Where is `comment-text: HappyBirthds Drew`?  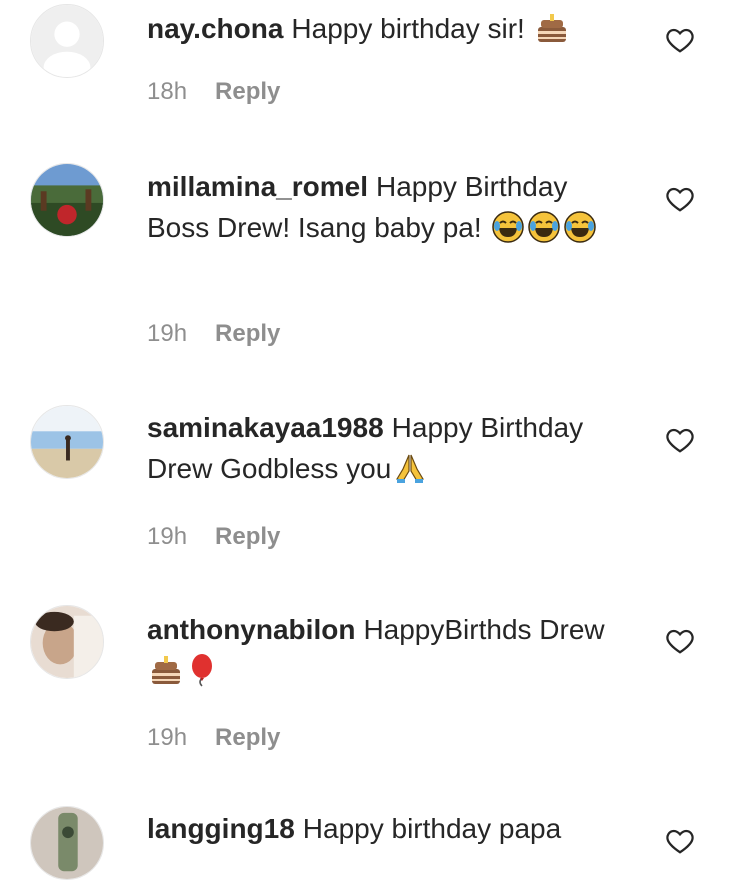 comment-text: HappyBirthds Drew is located at coordinates (484, 629).